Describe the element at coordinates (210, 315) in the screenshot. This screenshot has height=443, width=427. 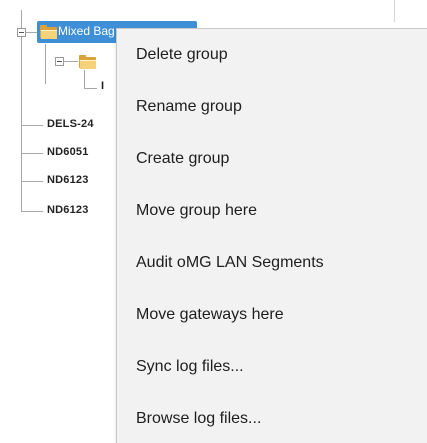
I see `menu-item-move-gateways-here: Move gateways here` at that location.